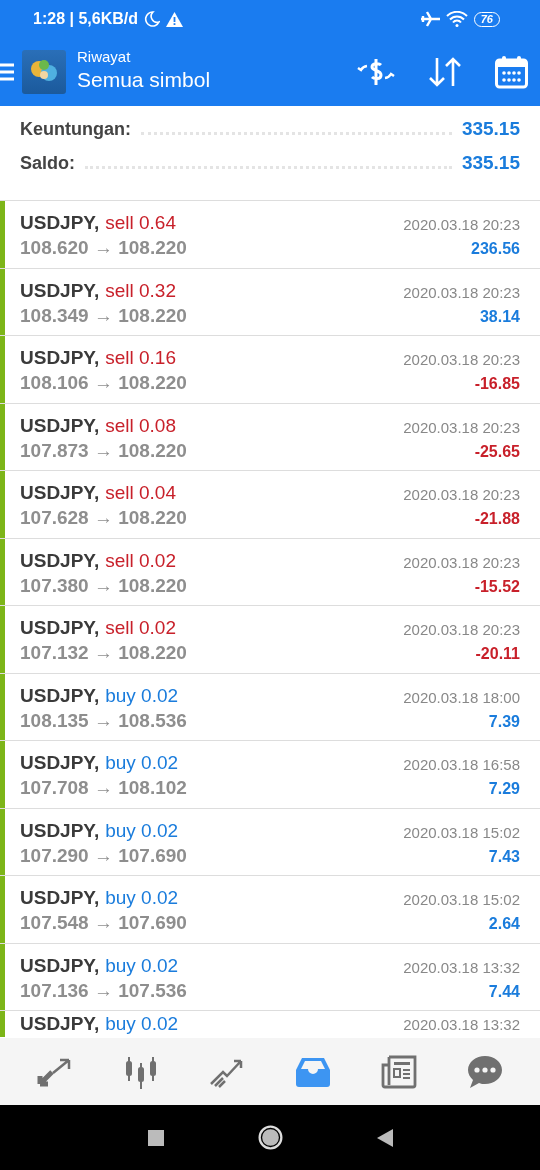 The height and width of the screenshot is (1170, 540). What do you see at coordinates (497, 586) in the screenshot?
I see `deal-profit: -15.52` at bounding box center [497, 586].